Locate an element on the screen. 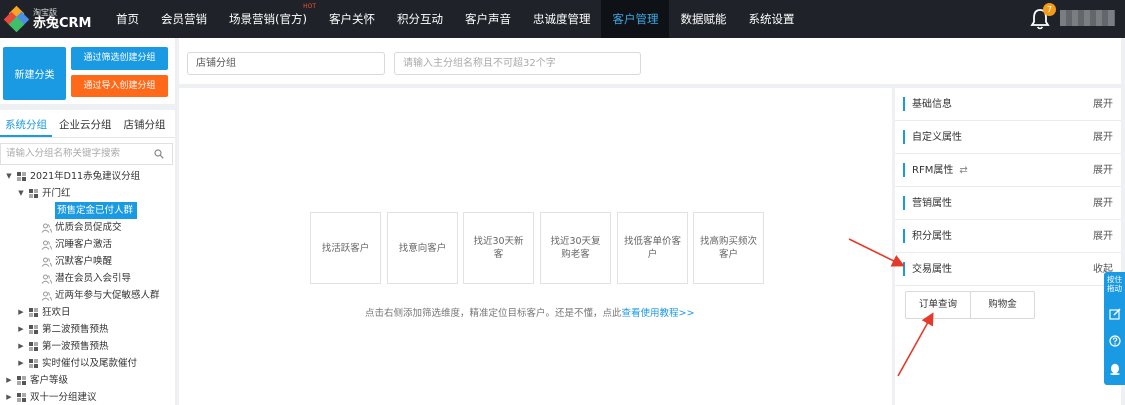 Image resolution: width=1125 pixels, height=405 pixels. nav-item-loyalty: 忠诚度管理 is located at coordinates (562, 19).